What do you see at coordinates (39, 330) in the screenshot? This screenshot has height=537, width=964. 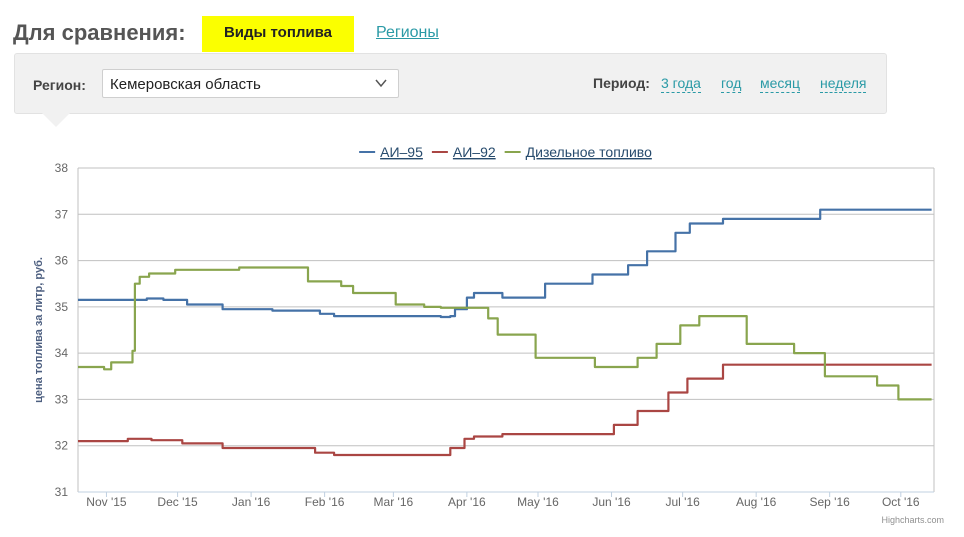 I see `y-axis-title: цена топлива за литр, руб.` at bounding box center [39, 330].